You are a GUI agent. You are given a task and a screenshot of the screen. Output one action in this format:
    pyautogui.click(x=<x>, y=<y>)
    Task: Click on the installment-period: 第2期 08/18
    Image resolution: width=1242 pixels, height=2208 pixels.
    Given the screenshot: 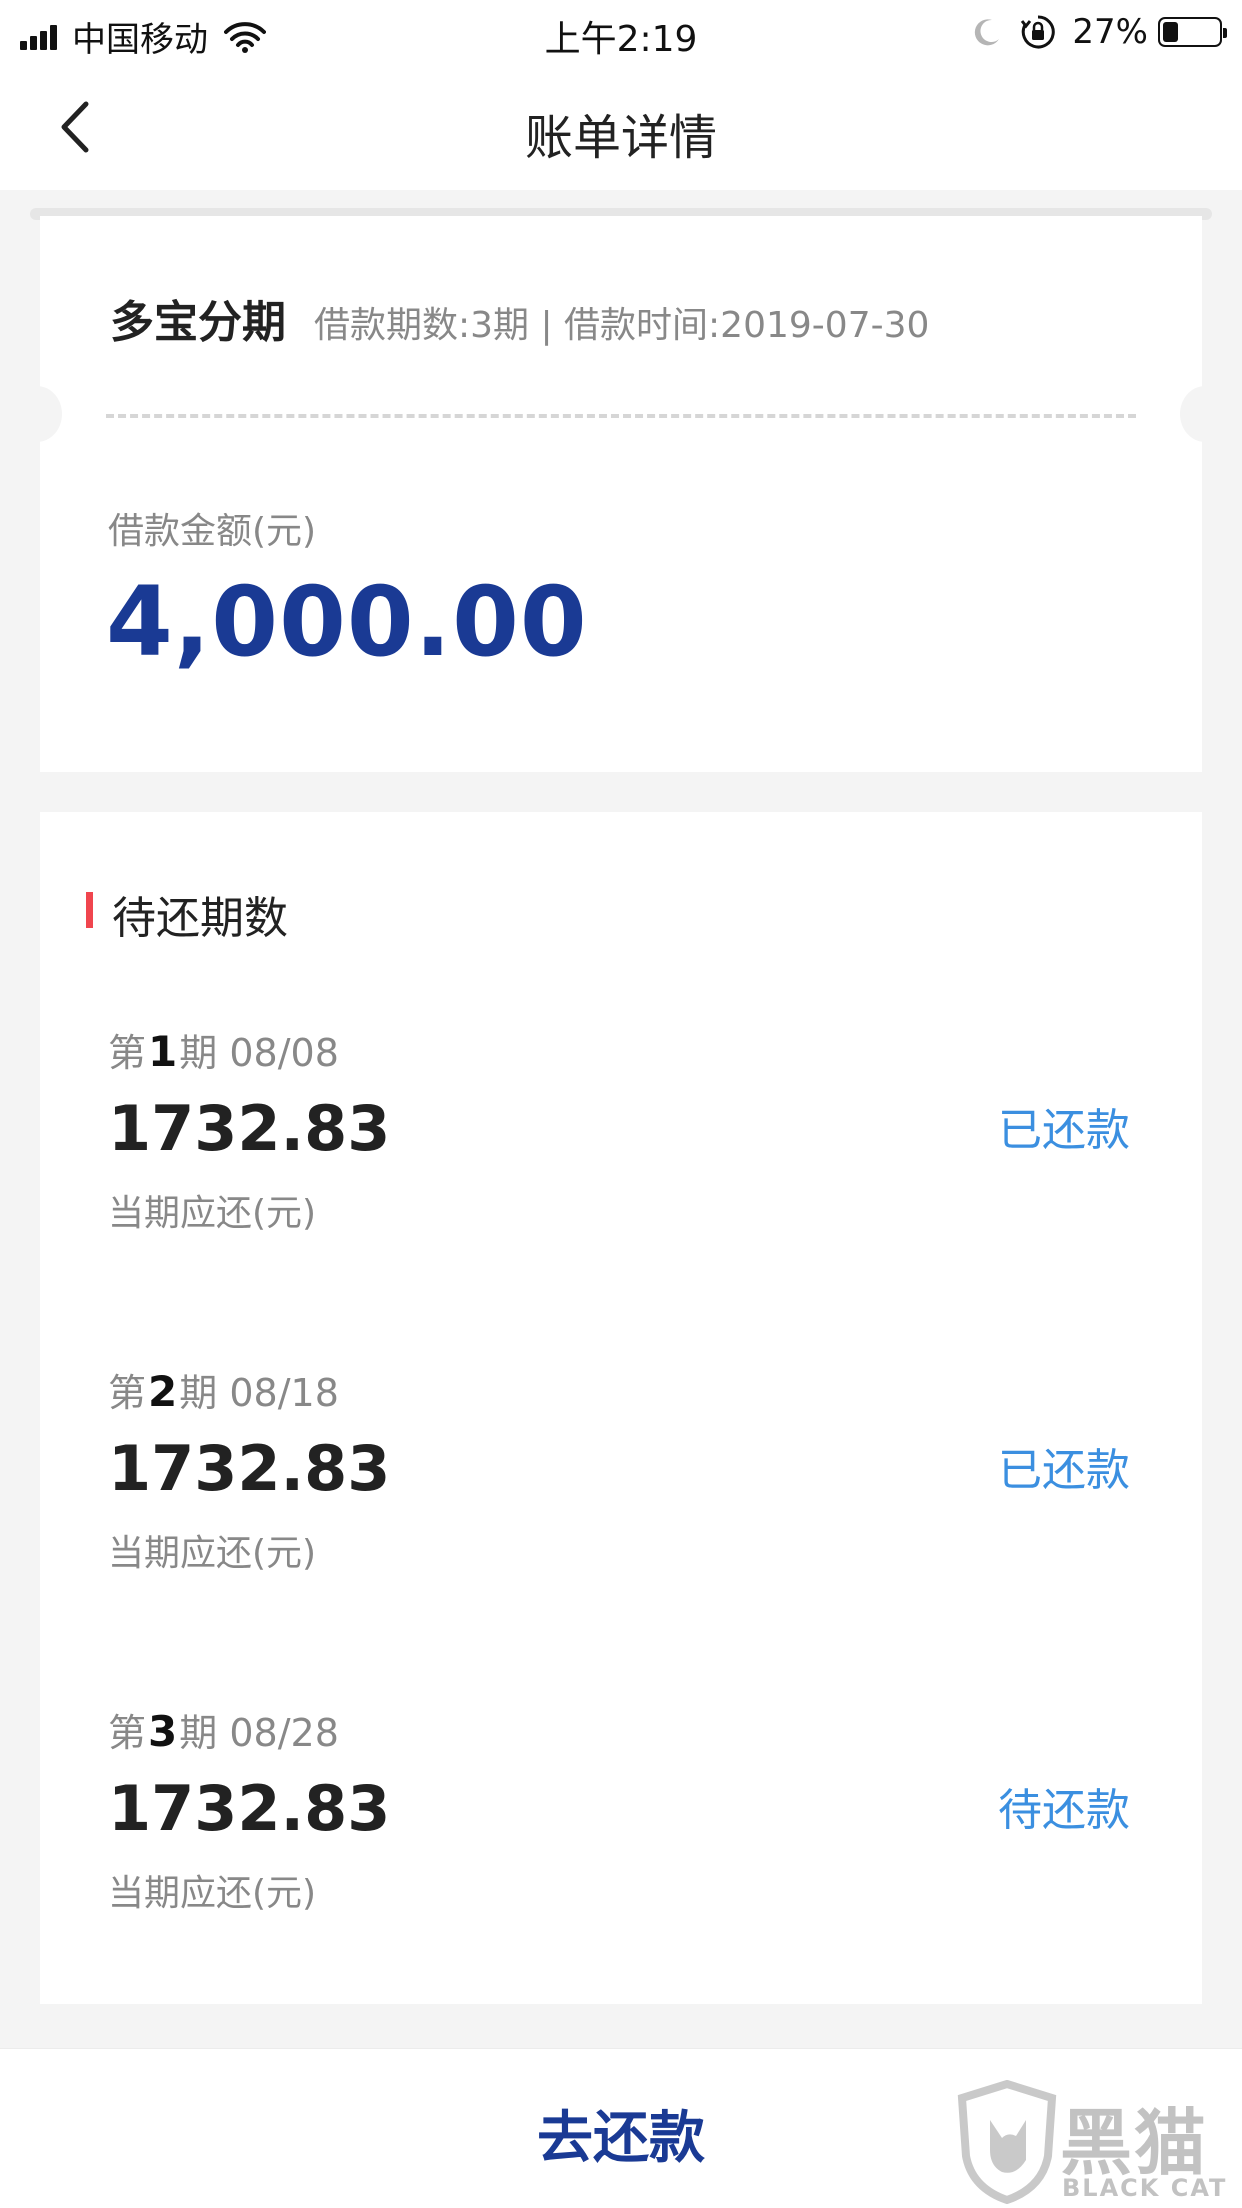 What is the action you would take?
    pyautogui.click(x=223, y=1389)
    